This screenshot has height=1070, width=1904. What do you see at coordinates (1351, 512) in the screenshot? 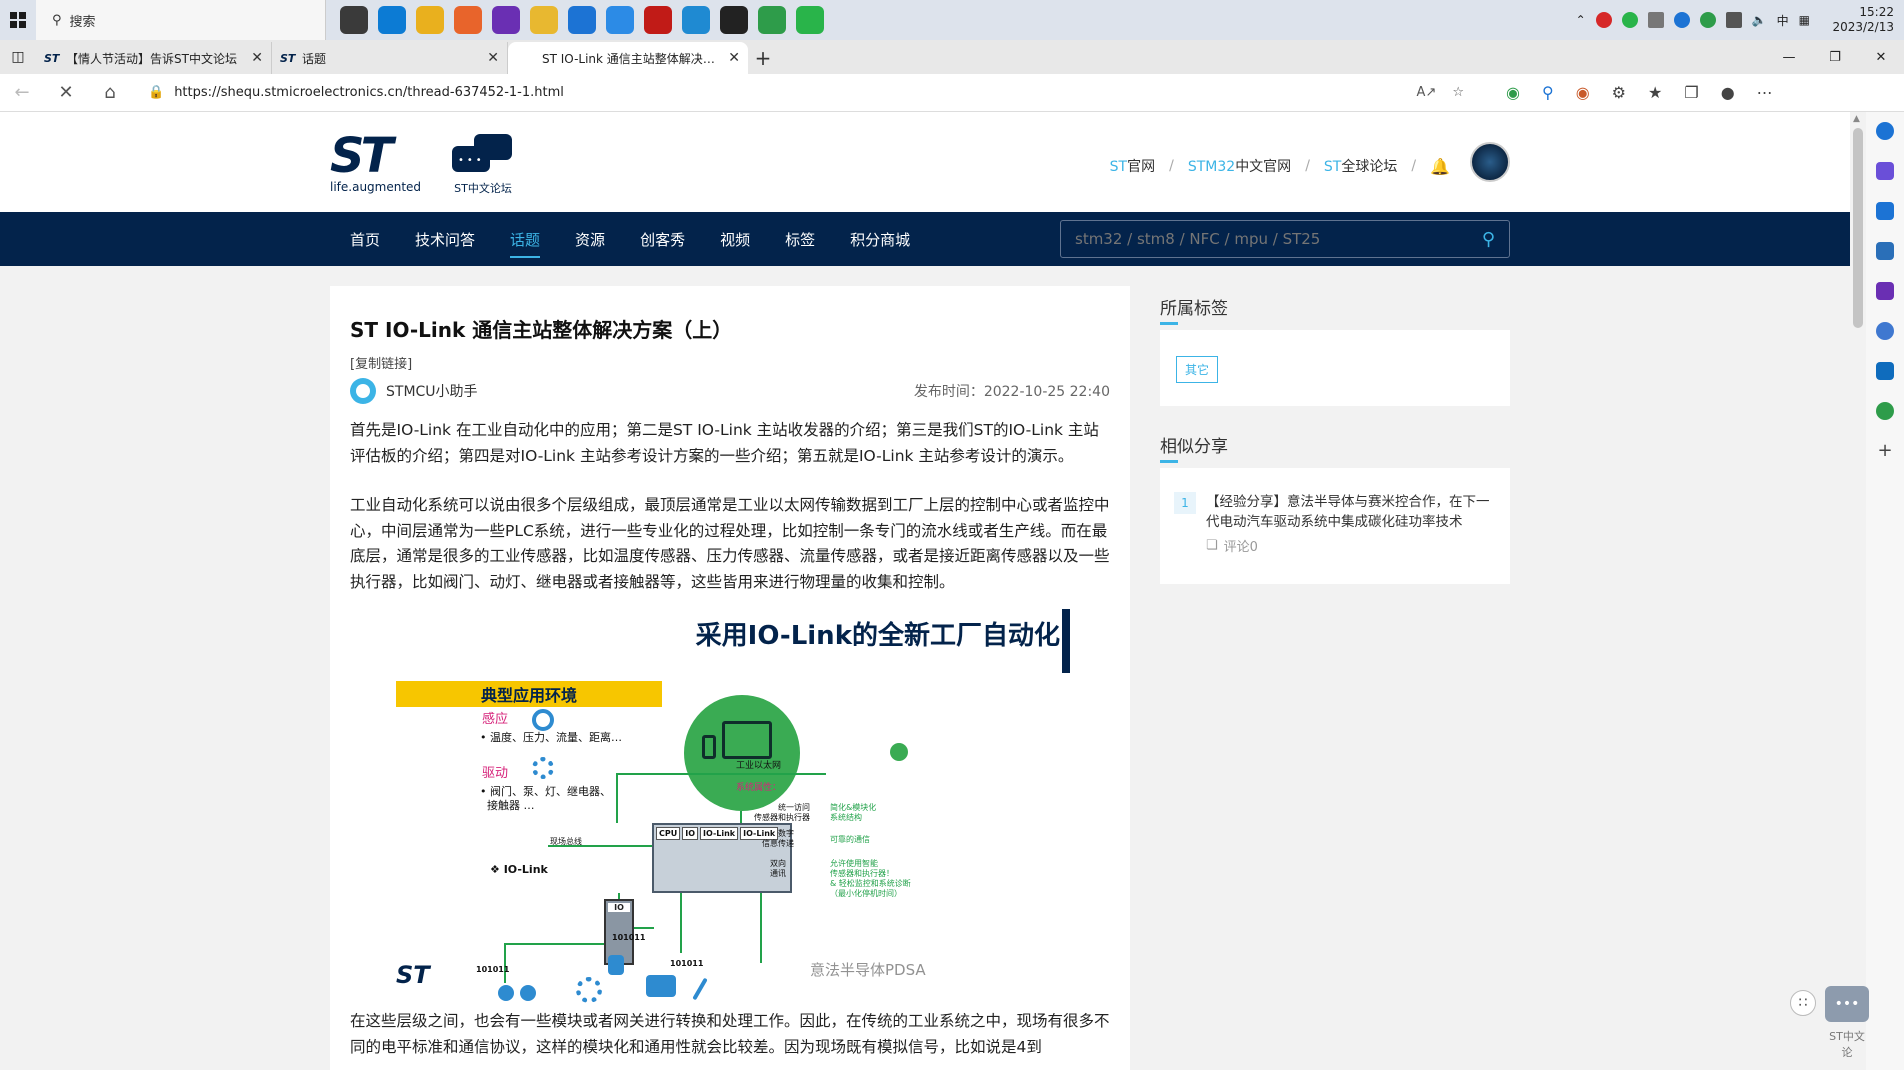
I see `similar-title: 【经验分享】意法半导体与赛米控合作，在下一代电动汽车驱动系统中集成碳化硅功率技术` at bounding box center [1351, 512].